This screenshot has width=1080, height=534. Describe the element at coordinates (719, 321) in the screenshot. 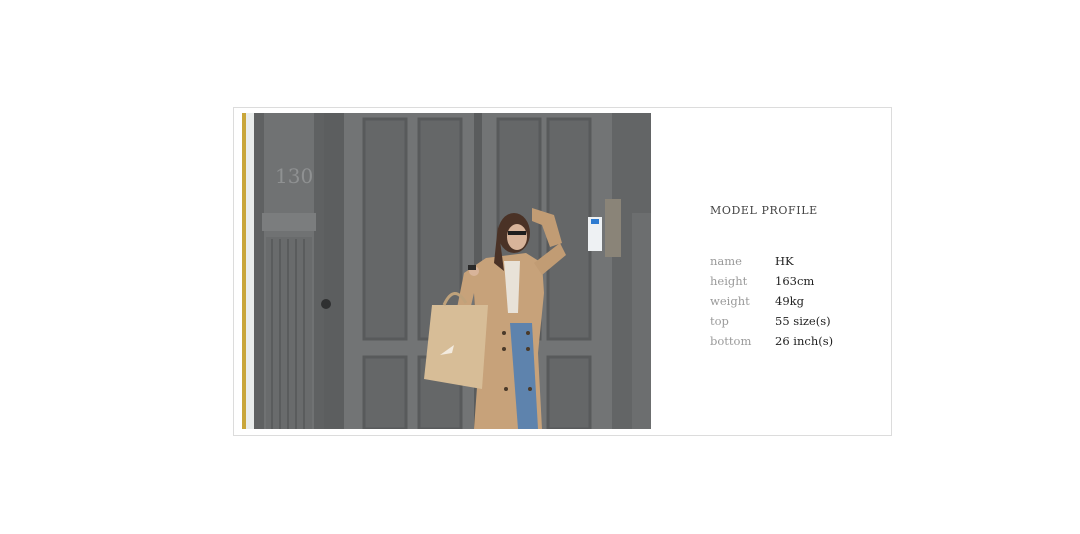

I see `profile-label: top` at that location.